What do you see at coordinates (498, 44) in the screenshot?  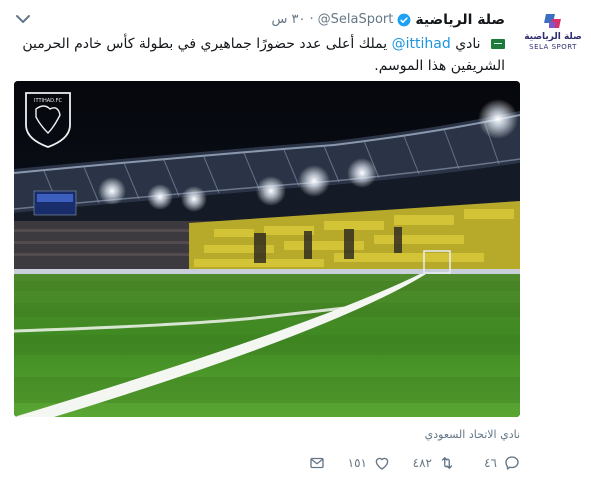 I see `saudi-flag-icon` at bounding box center [498, 44].